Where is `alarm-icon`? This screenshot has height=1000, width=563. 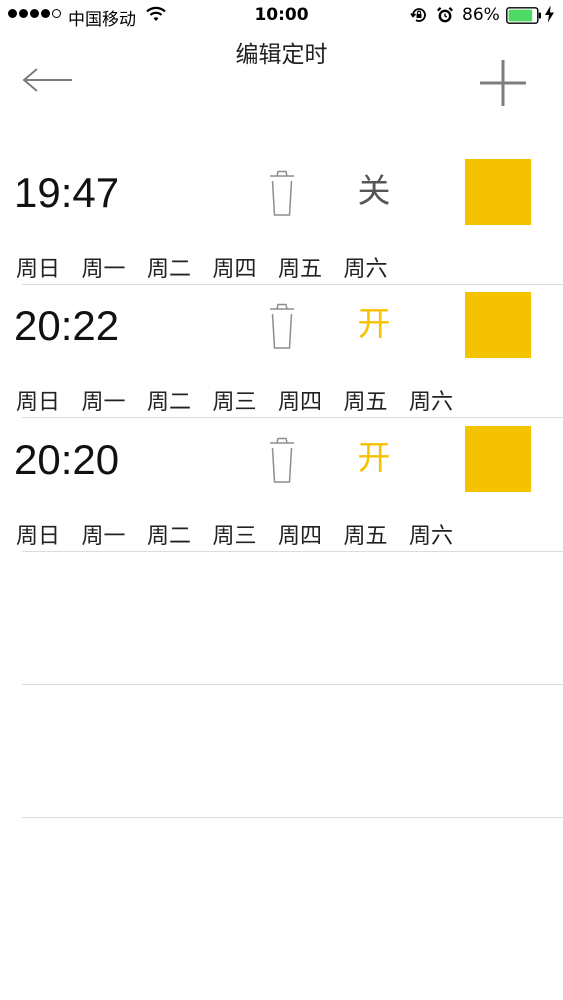 alarm-icon is located at coordinates (445, 15).